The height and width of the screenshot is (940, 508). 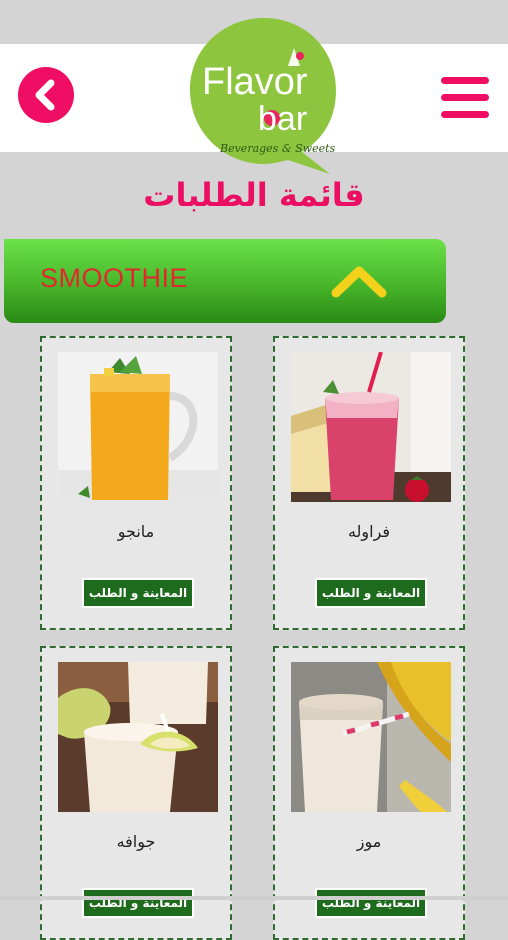 What do you see at coordinates (371, 737) in the screenshot?
I see `banana-smoothie-image` at bounding box center [371, 737].